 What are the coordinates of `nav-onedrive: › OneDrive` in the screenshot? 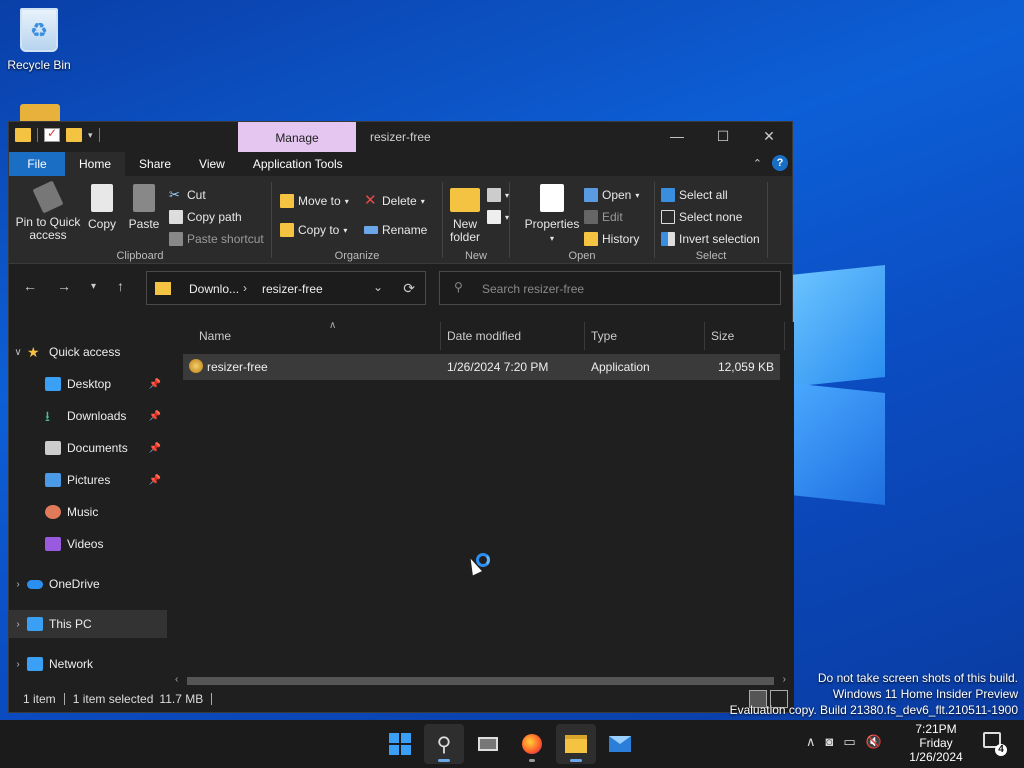 It's located at (88, 584).